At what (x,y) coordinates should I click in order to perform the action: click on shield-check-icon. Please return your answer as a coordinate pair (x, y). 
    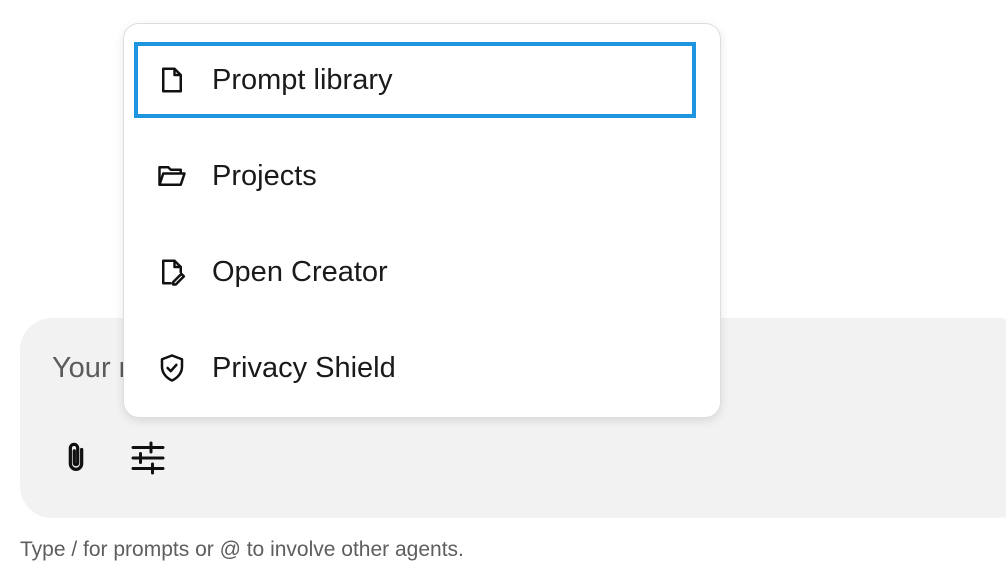
    Looking at the image, I should click on (172, 368).